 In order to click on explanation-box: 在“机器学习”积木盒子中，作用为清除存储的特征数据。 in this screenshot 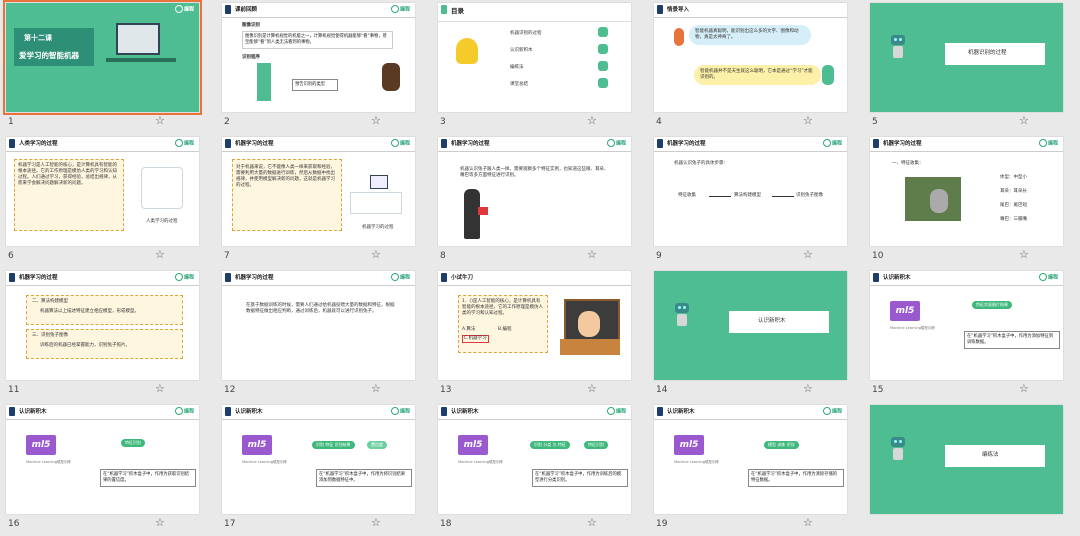, I will do `click(796, 478)`.